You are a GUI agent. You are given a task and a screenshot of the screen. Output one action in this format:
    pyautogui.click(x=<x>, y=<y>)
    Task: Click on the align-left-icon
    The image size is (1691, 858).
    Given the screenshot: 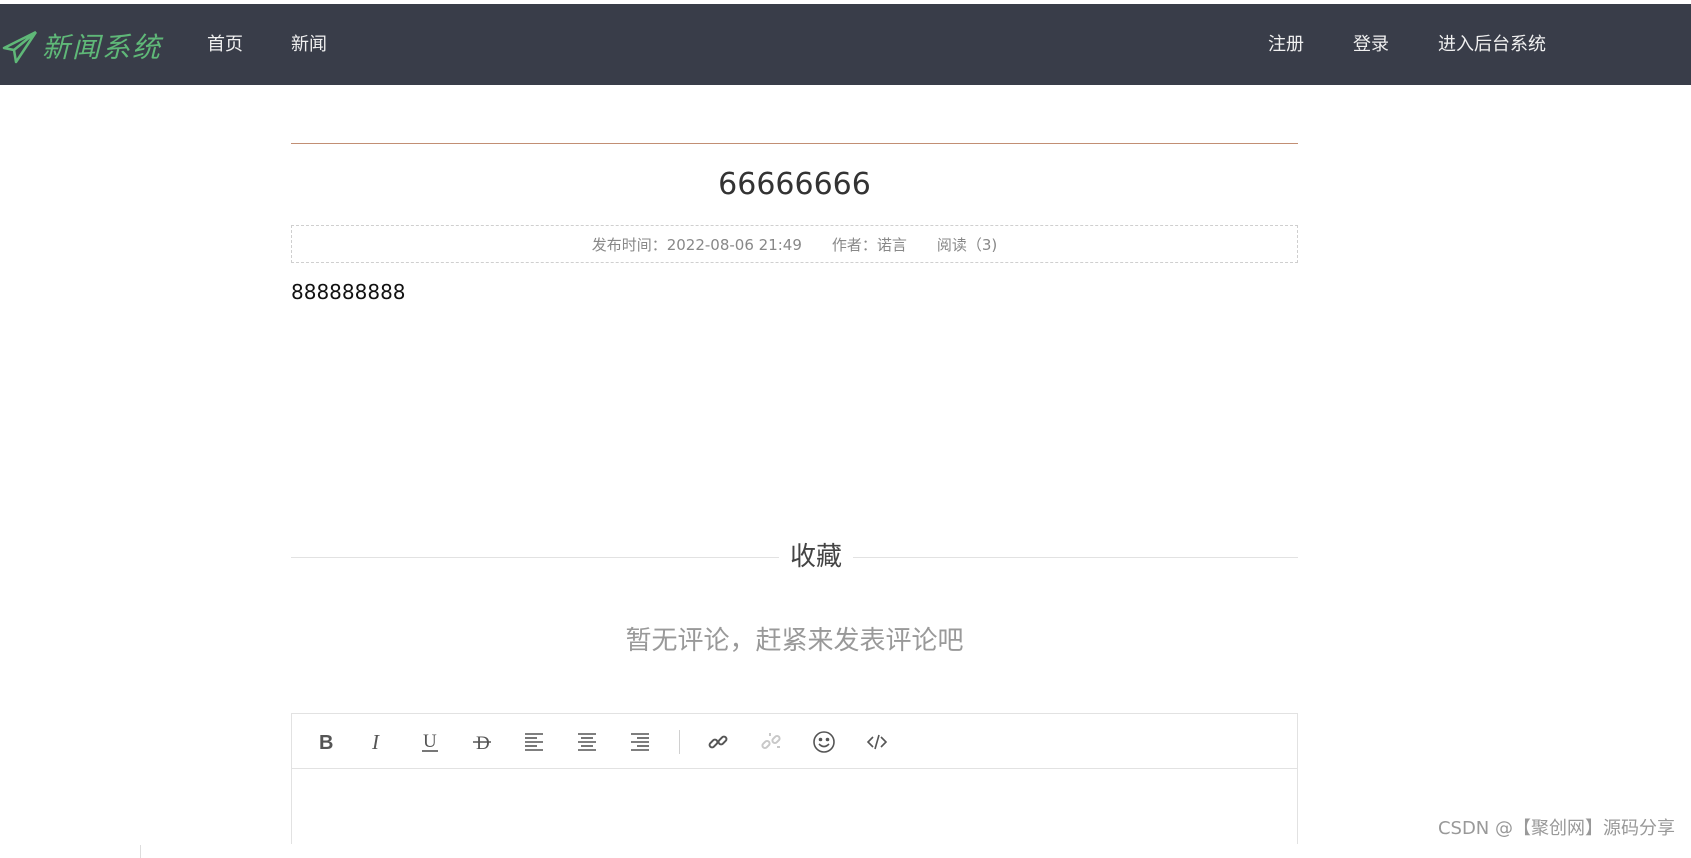 What is the action you would take?
    pyautogui.click(x=534, y=742)
    